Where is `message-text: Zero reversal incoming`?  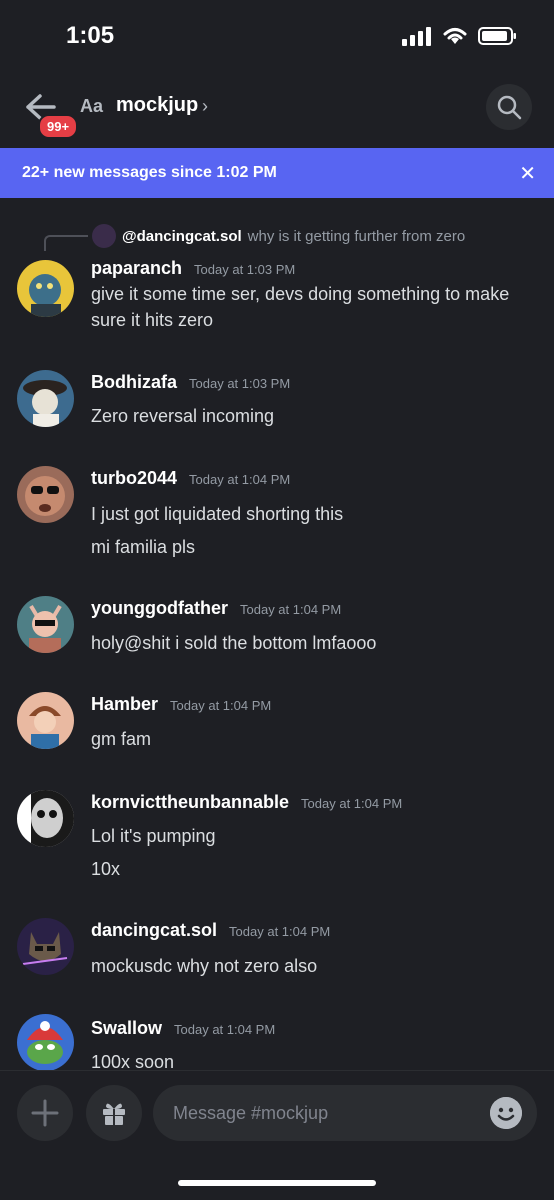
message-text: Zero reversal incoming is located at coordinates (183, 416).